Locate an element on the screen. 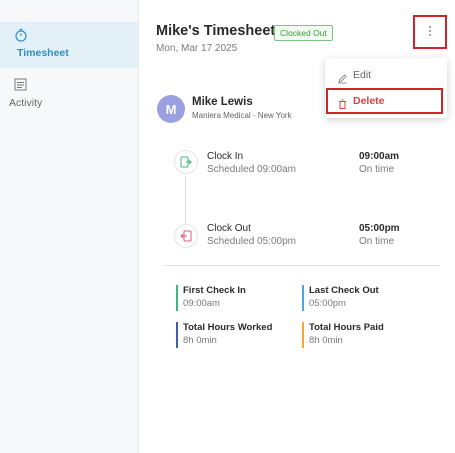  clock-in-scheduled: Scheduled 09:00am is located at coordinates (251, 169).